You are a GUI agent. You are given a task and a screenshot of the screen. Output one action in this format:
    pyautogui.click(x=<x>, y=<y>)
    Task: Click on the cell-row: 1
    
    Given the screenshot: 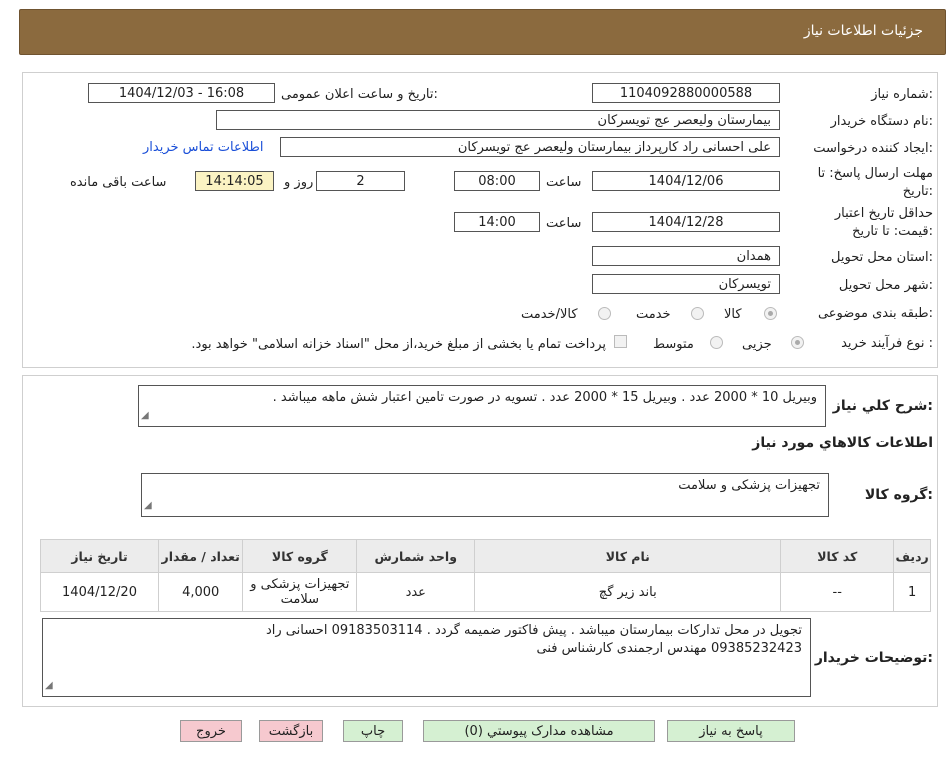 What is the action you would take?
    pyautogui.click(x=912, y=592)
    